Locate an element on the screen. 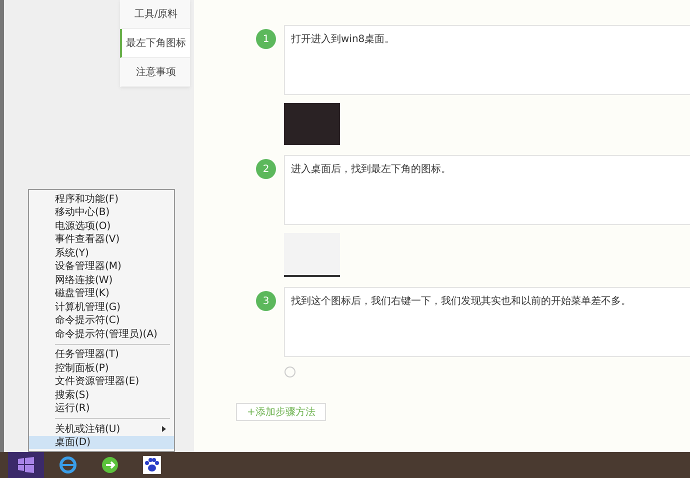 Image resolution: width=690 pixels, height=478 pixels. menu-item: 电源选项(O) is located at coordinates (101, 225).